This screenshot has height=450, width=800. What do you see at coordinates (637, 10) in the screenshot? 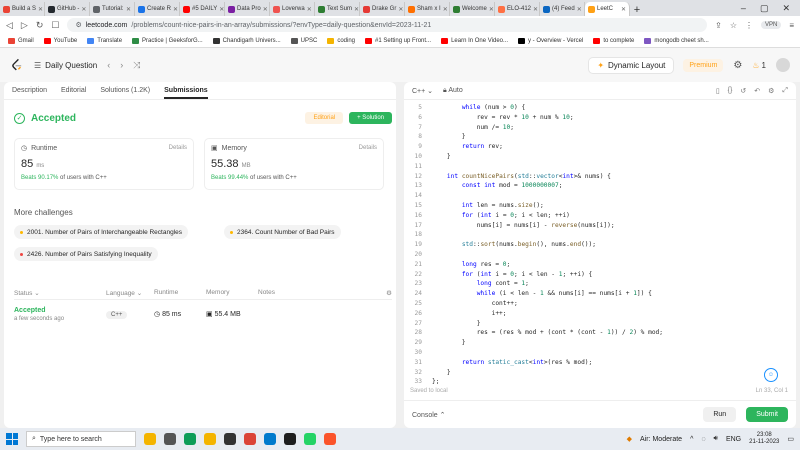
I see `new-tab-button: +` at bounding box center [637, 10].